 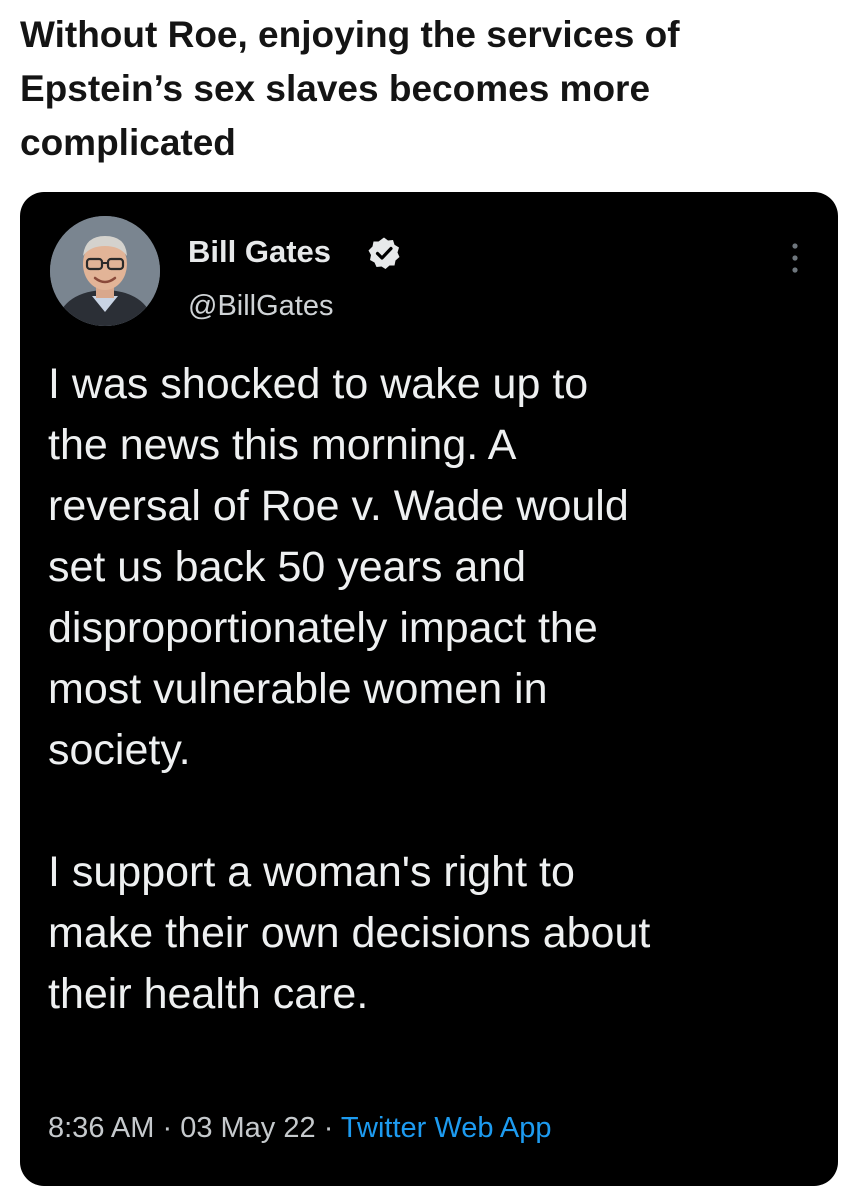 What do you see at coordinates (795, 258) in the screenshot?
I see `more-options-icon` at bounding box center [795, 258].